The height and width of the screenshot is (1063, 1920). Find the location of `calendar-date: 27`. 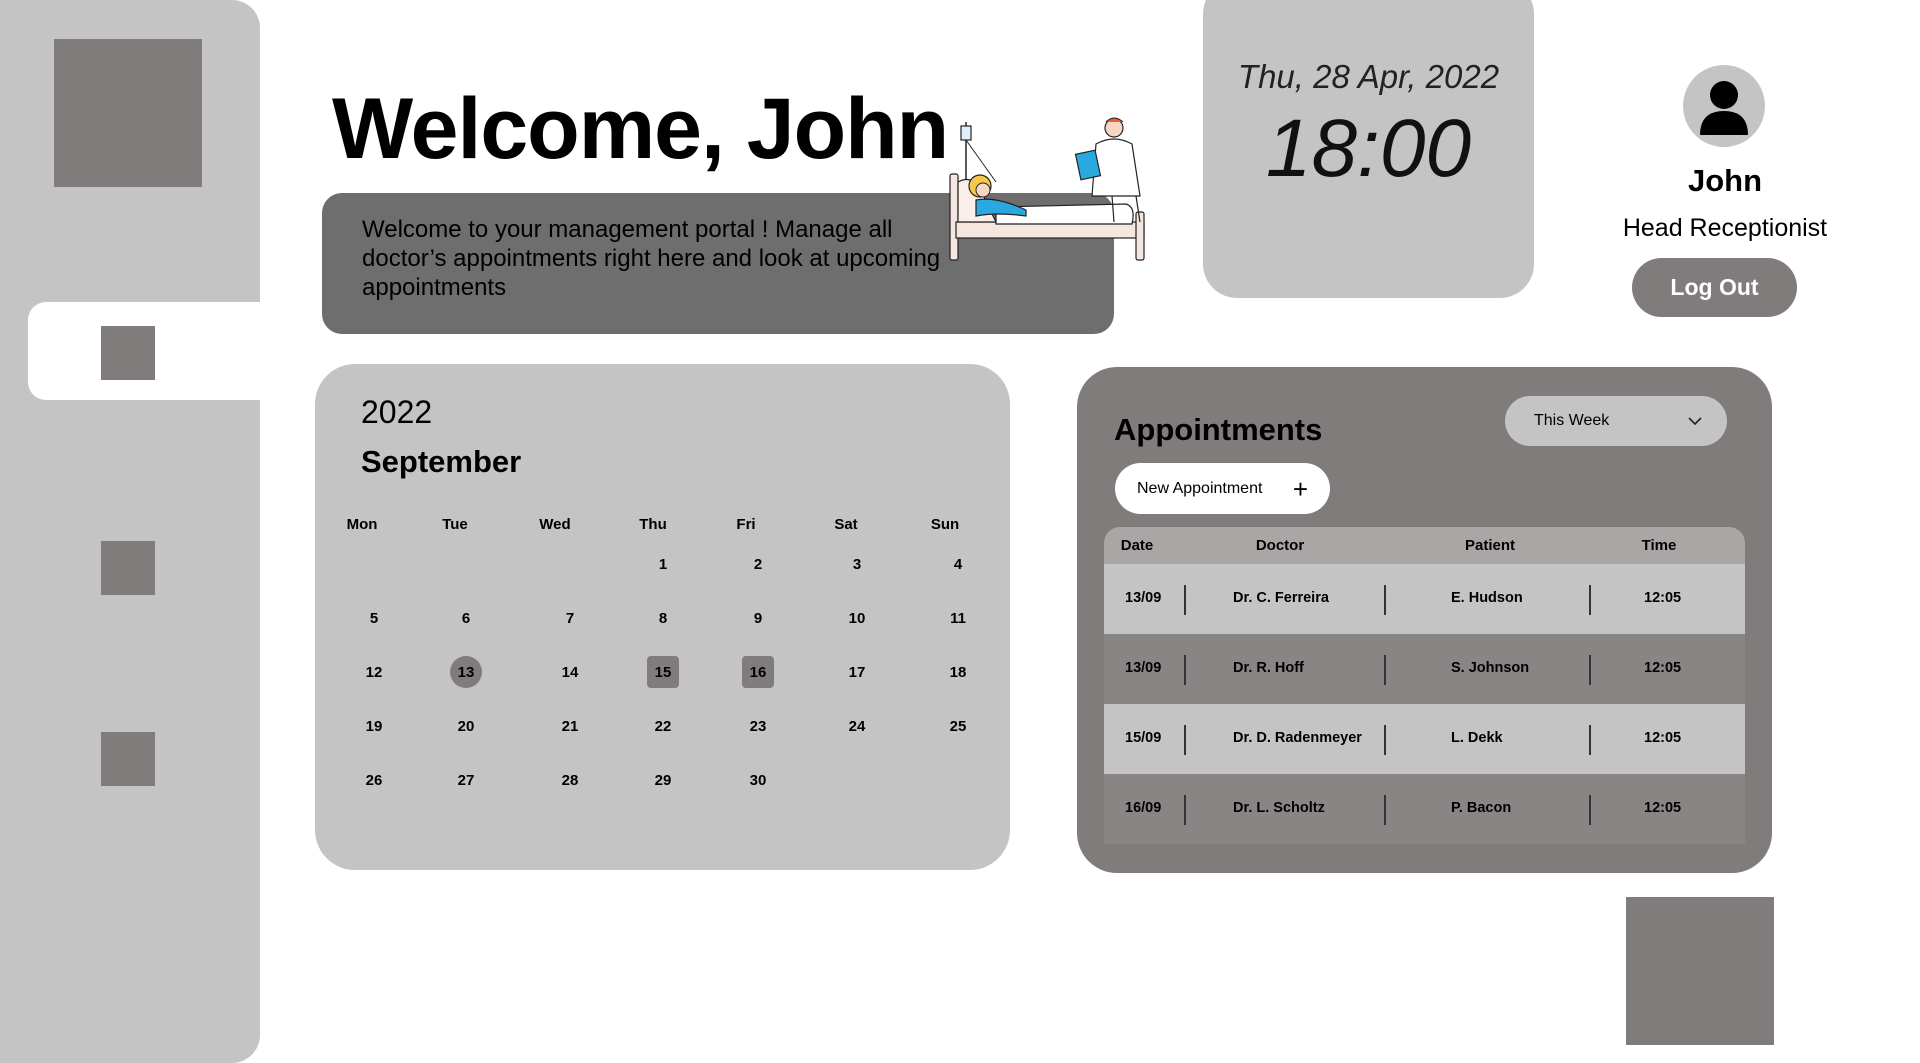

calendar-date: 27 is located at coordinates (466, 780).